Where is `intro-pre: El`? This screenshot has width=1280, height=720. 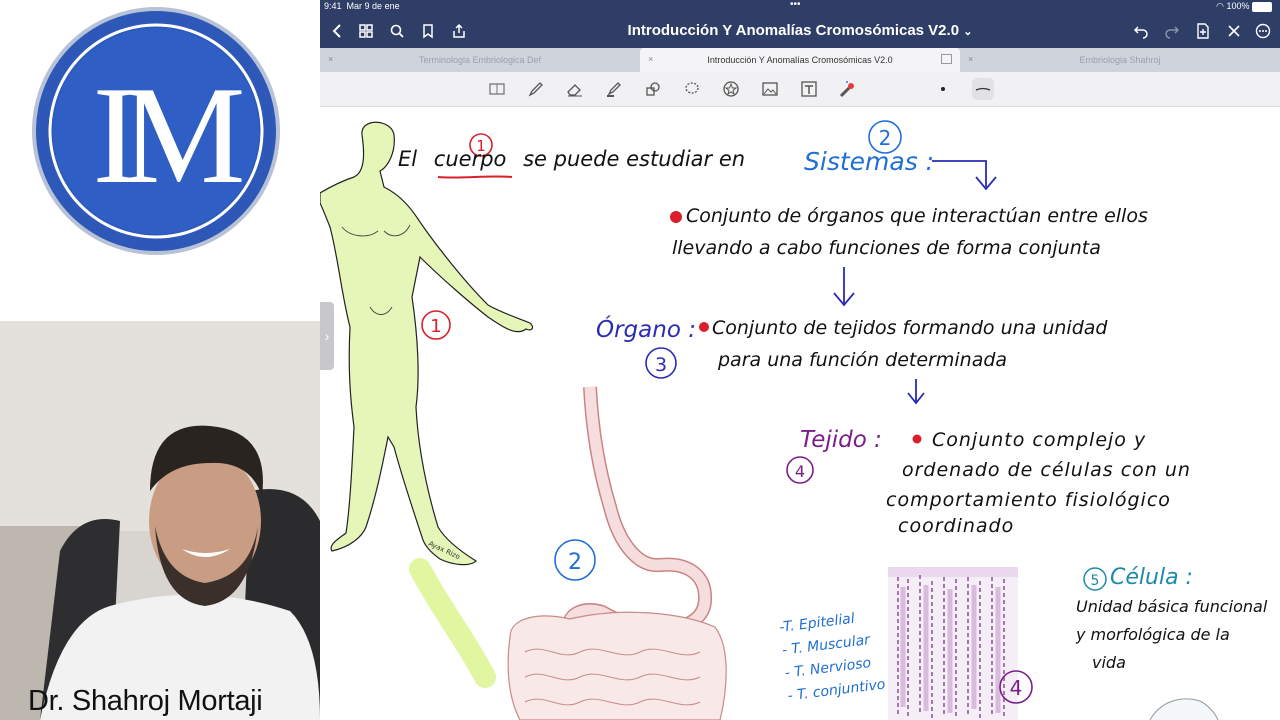 intro-pre: El is located at coordinates (408, 159).